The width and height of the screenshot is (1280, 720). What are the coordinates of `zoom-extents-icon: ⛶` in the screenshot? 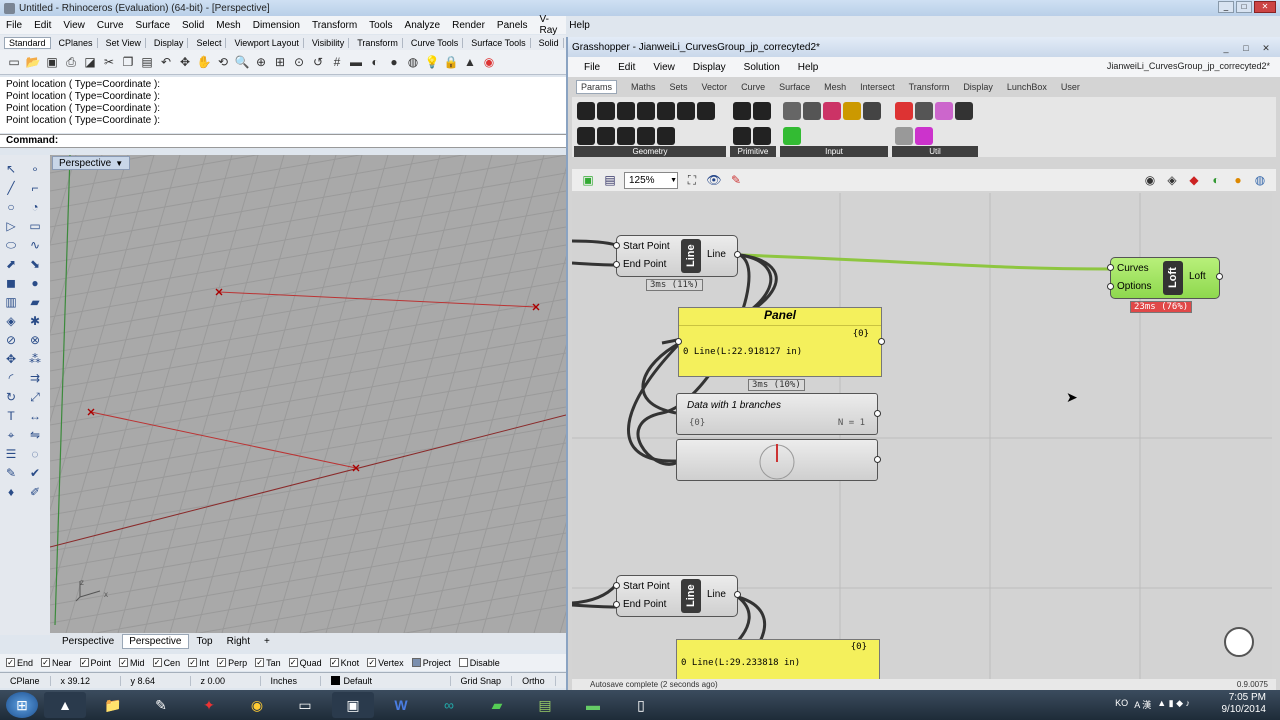 It's located at (692, 180).